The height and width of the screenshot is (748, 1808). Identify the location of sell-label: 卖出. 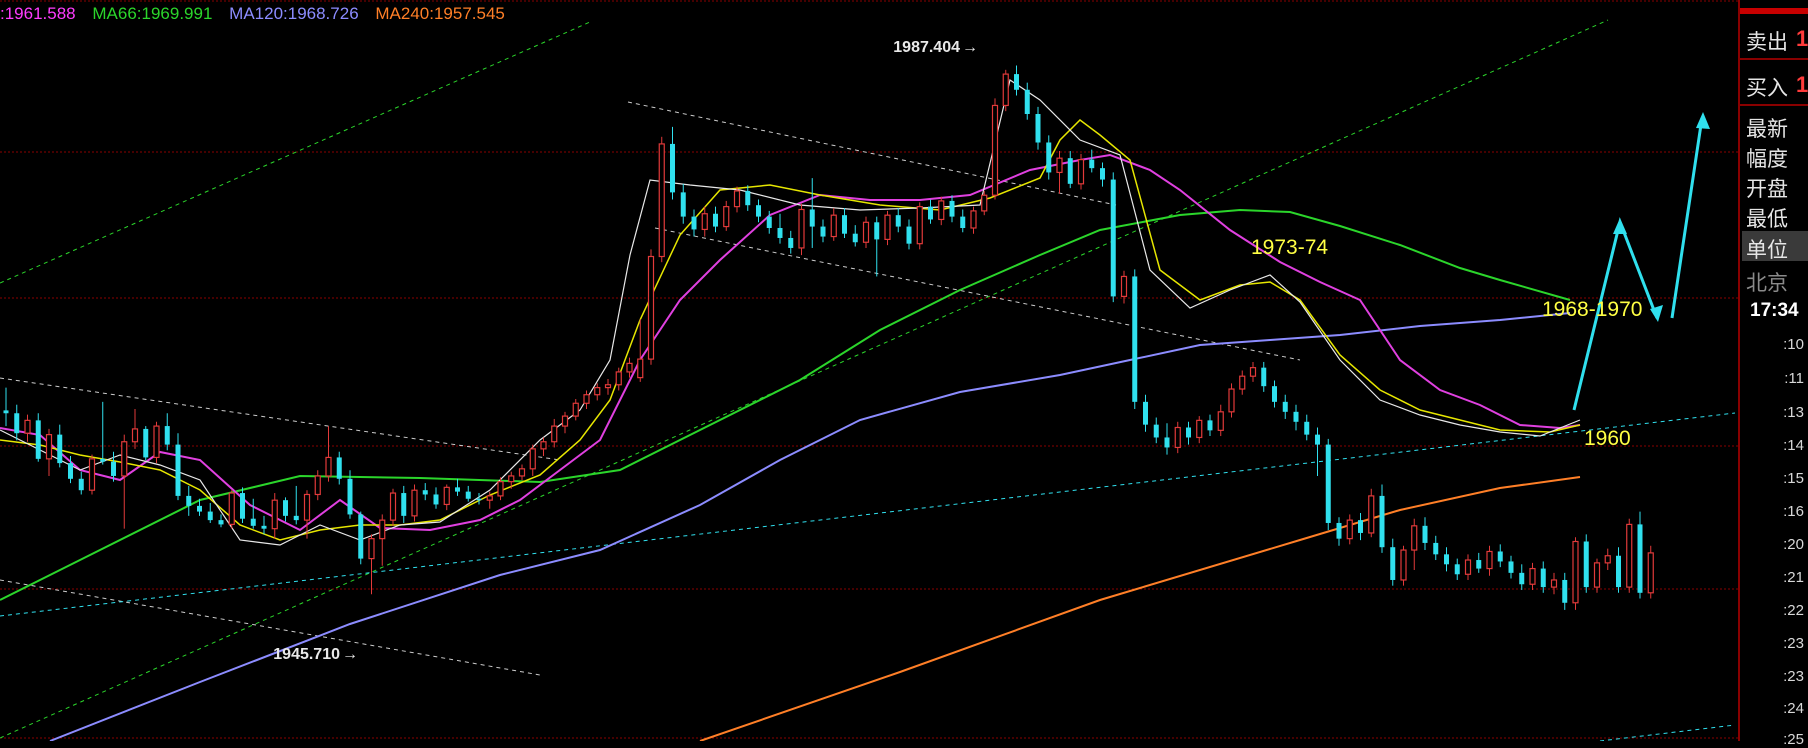
(1767, 41).